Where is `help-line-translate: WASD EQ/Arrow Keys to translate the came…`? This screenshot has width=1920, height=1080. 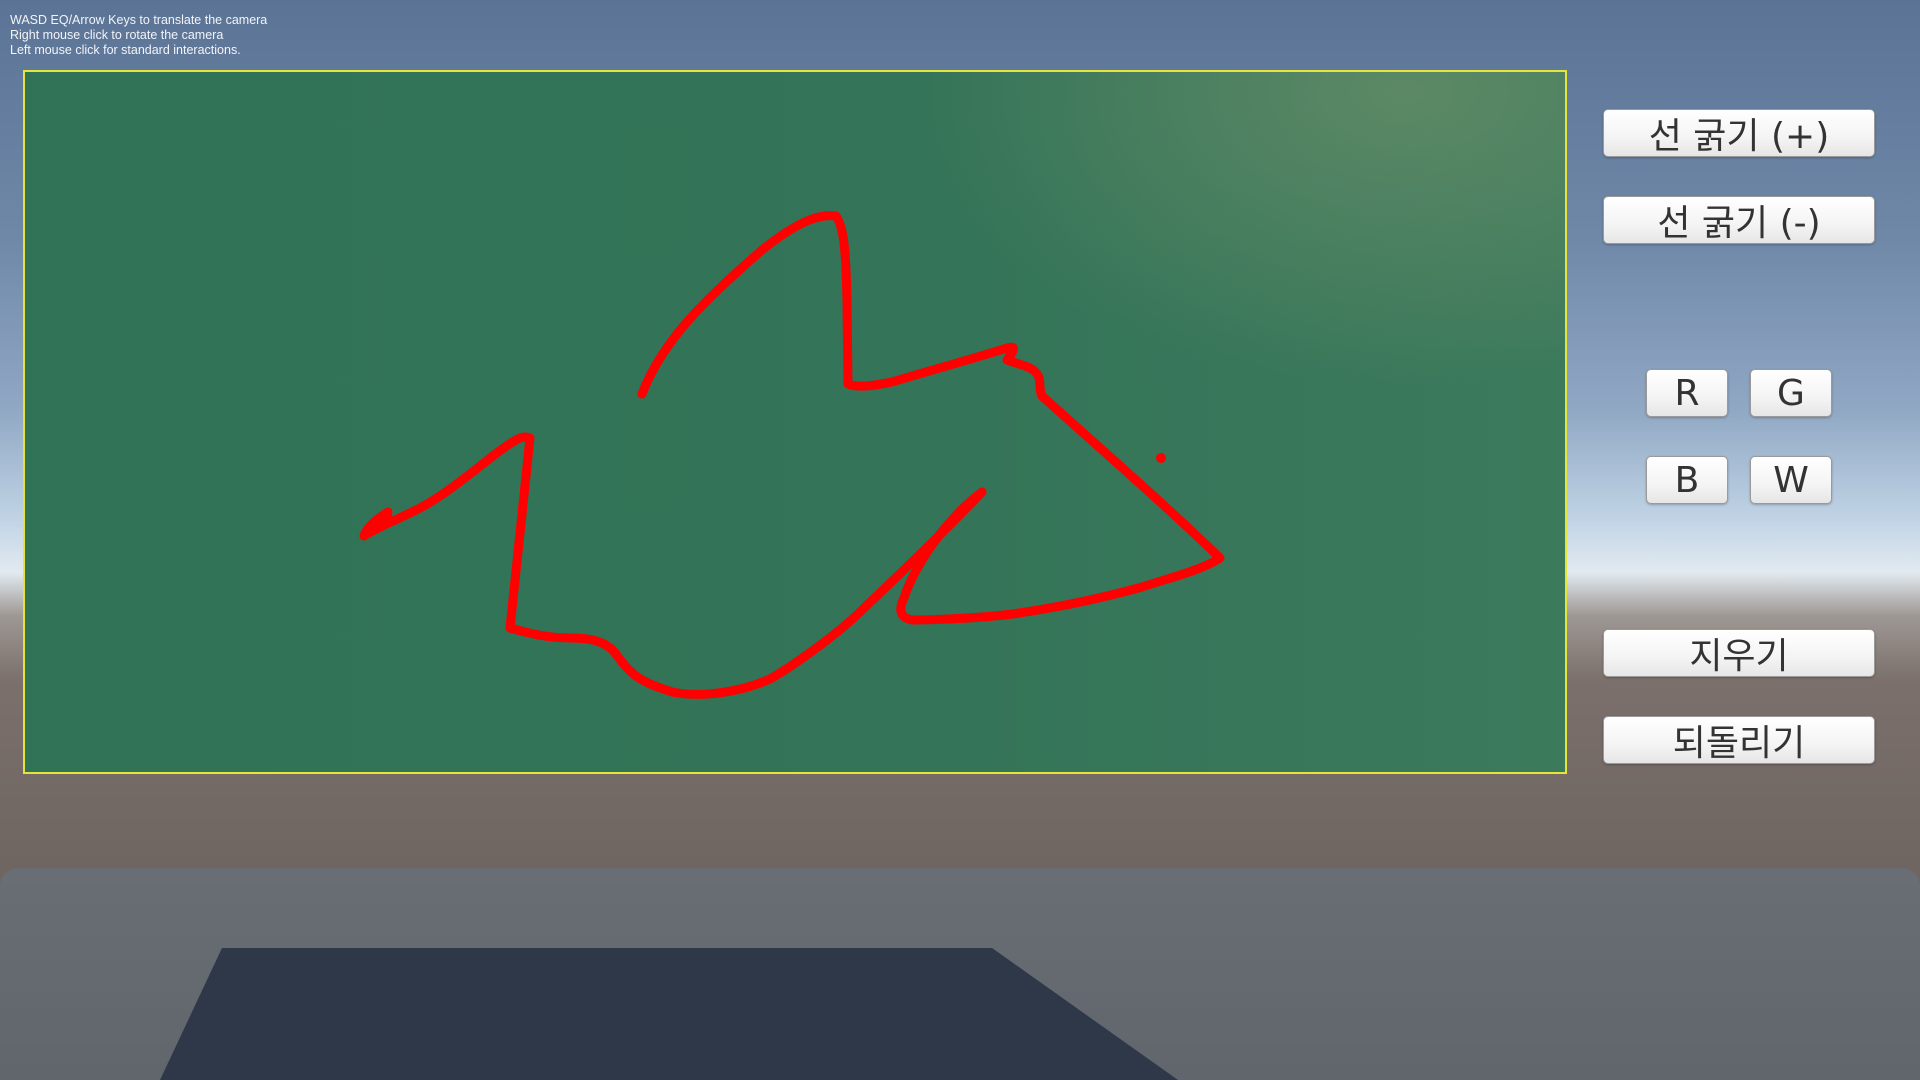
help-line-translate: WASD EQ/Arrow Keys to translate the came… is located at coordinates (139, 20).